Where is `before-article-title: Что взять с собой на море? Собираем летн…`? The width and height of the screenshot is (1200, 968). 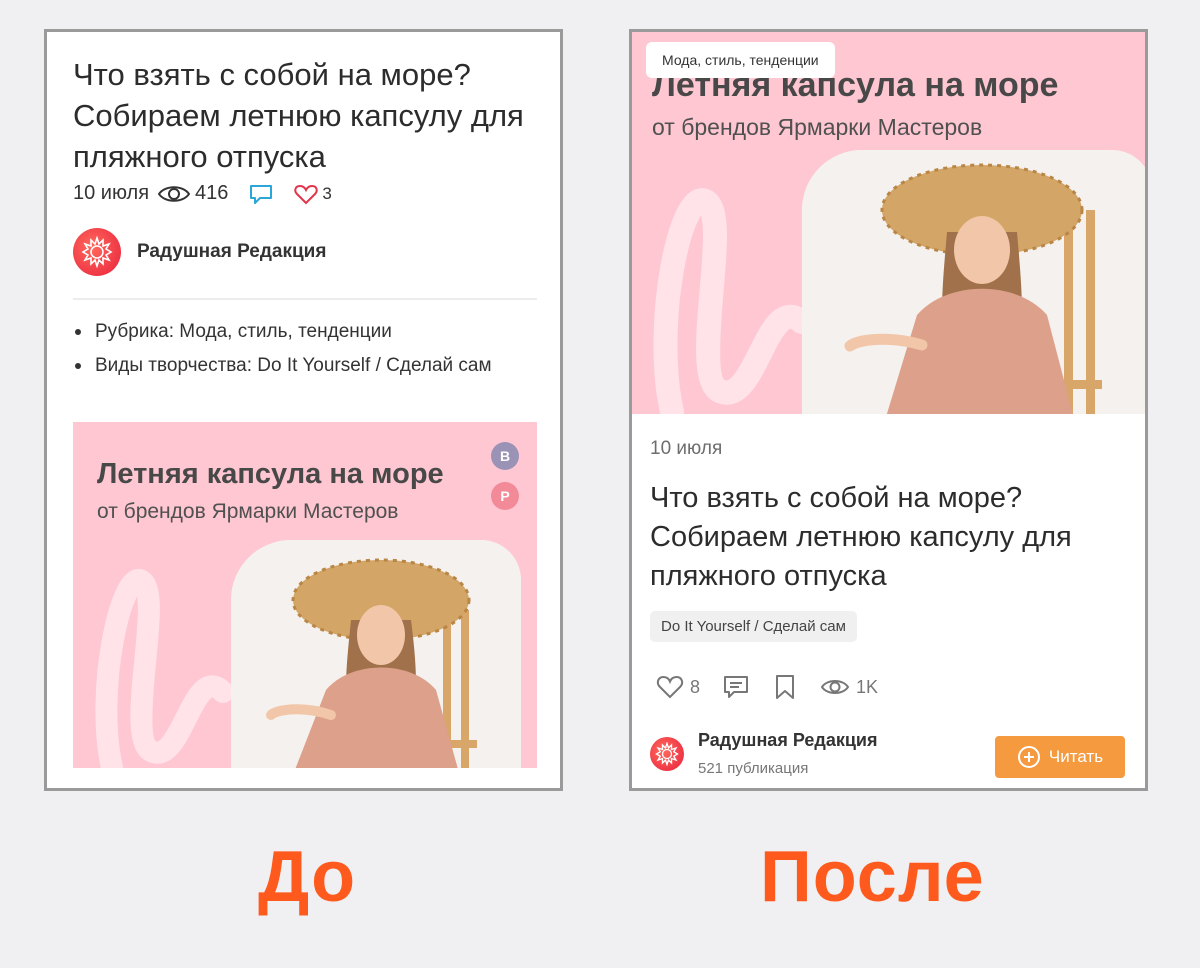 before-article-title: Что взять с собой на море? Собираем летн… is located at coordinates (303, 115).